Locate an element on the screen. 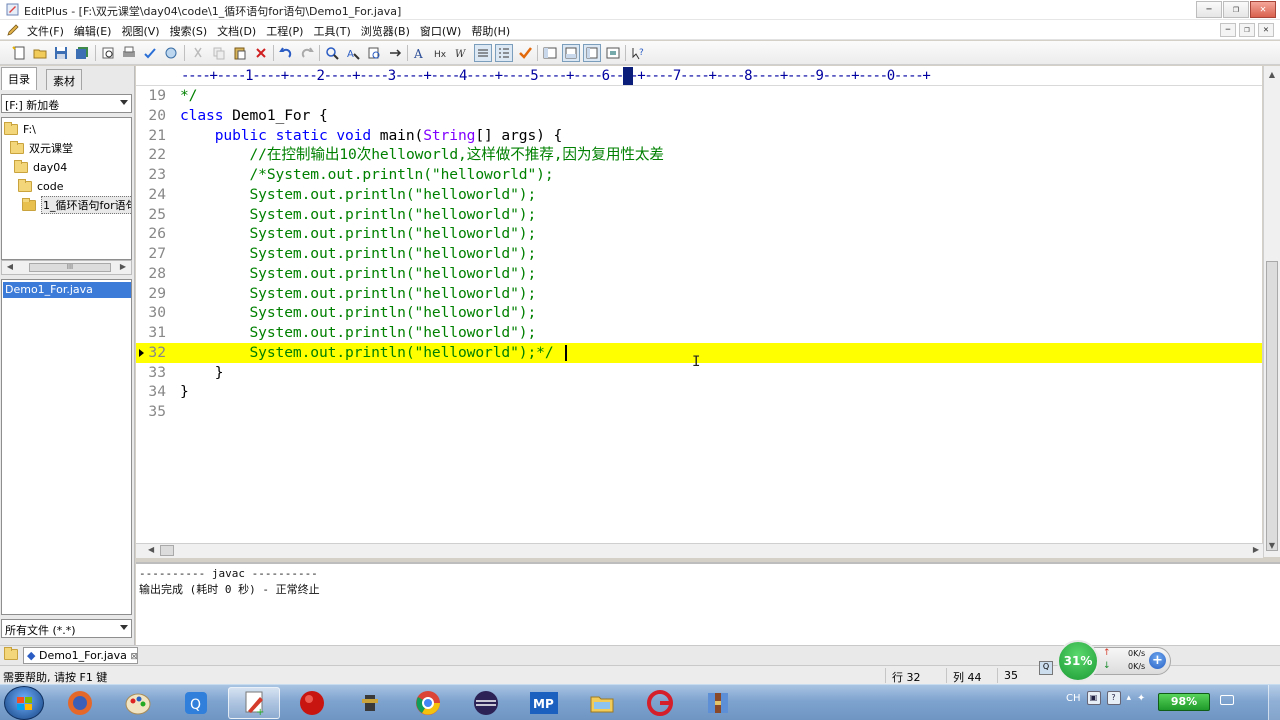  find-in-files-icon is located at coordinates (374, 53).